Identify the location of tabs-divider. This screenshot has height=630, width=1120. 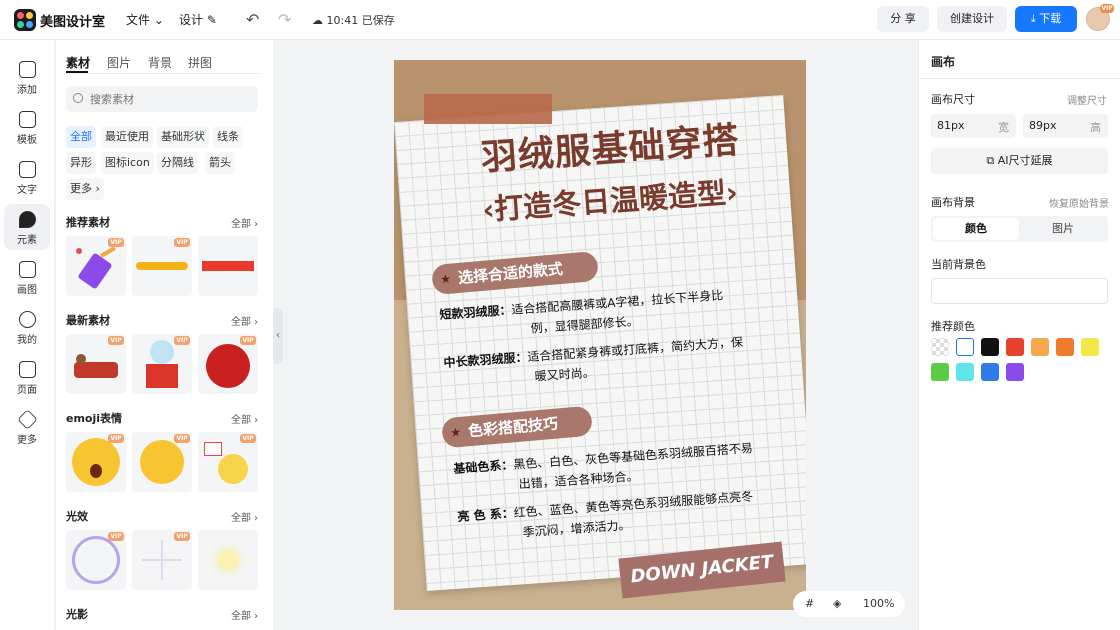
(163, 73).